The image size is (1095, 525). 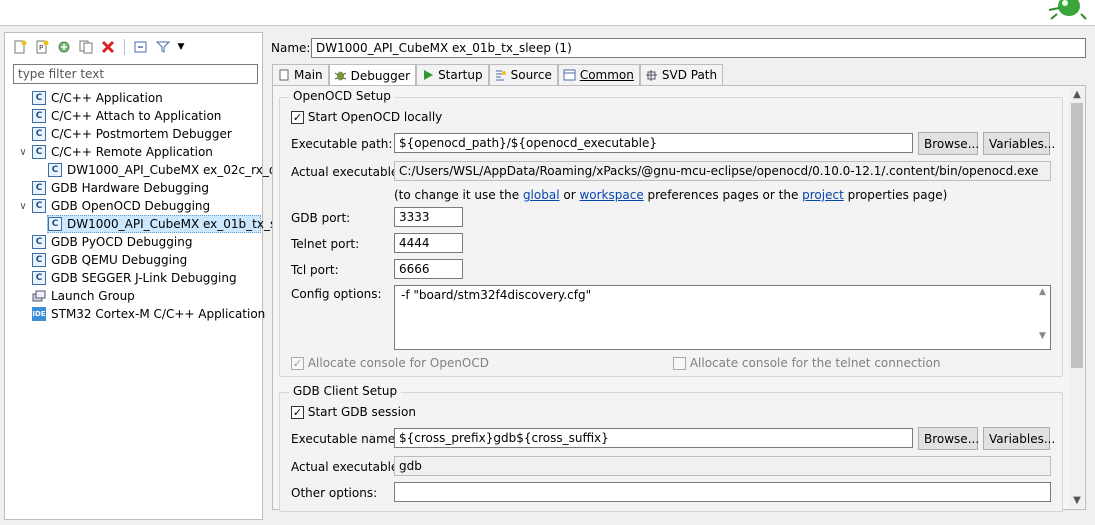 What do you see at coordinates (300, 74) in the screenshot?
I see `tab-main: Main` at bounding box center [300, 74].